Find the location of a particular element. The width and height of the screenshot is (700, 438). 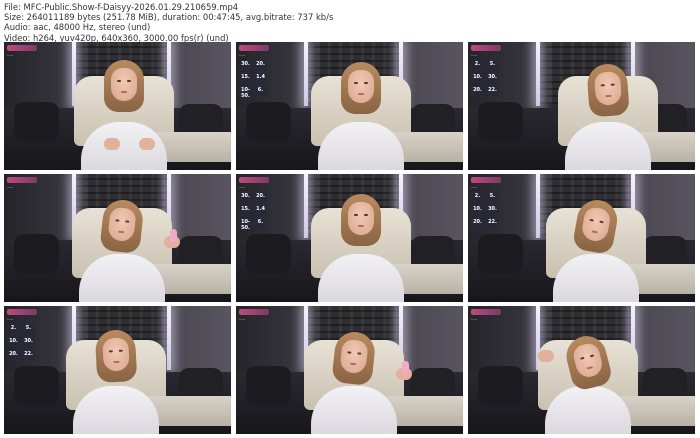

overlay-cell: 15. is located at coordinates (245, 78).